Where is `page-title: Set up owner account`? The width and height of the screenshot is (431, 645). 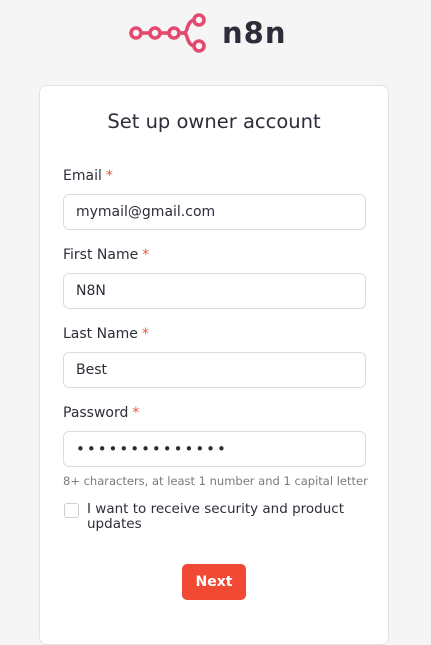
page-title: Set up owner account is located at coordinates (214, 121).